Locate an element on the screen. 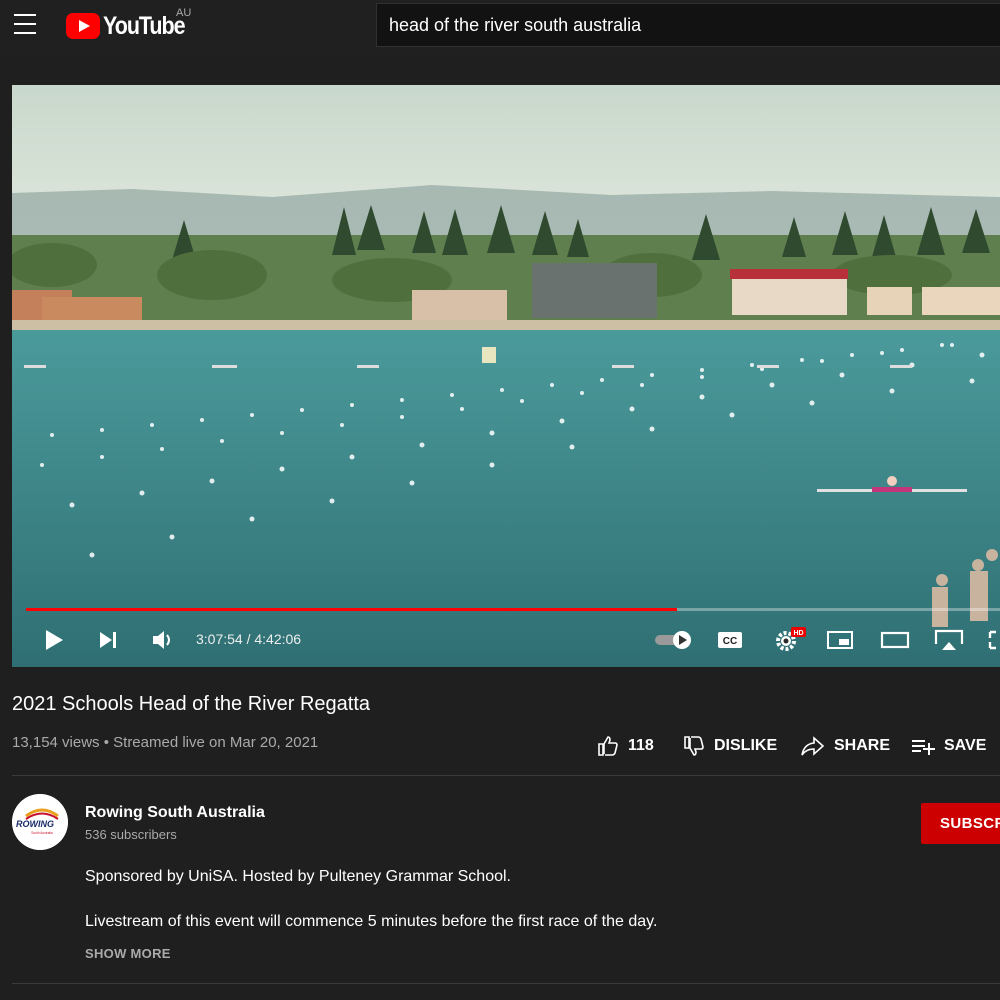  video-title: 2021 Schools Head of the River Regatta is located at coordinates (191, 704).